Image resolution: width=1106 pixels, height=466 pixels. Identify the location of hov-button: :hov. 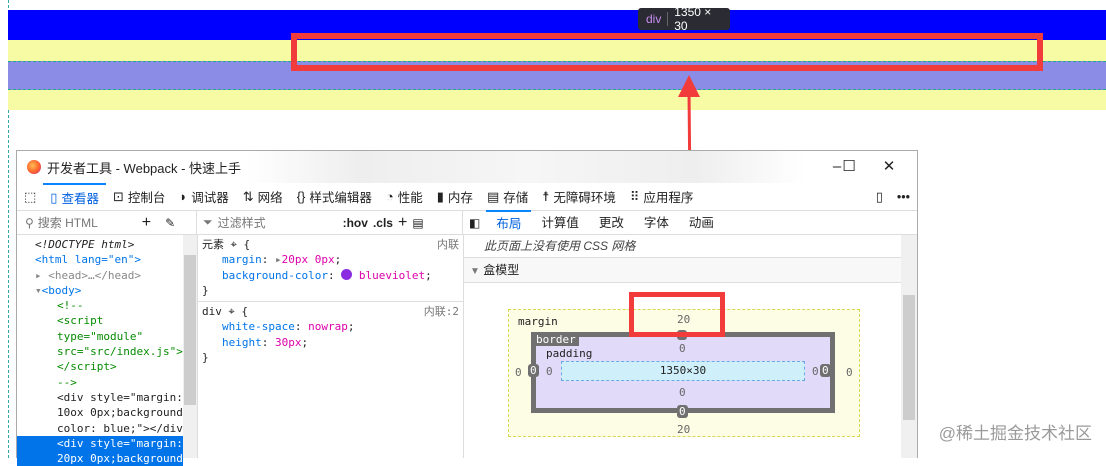
(355, 223).